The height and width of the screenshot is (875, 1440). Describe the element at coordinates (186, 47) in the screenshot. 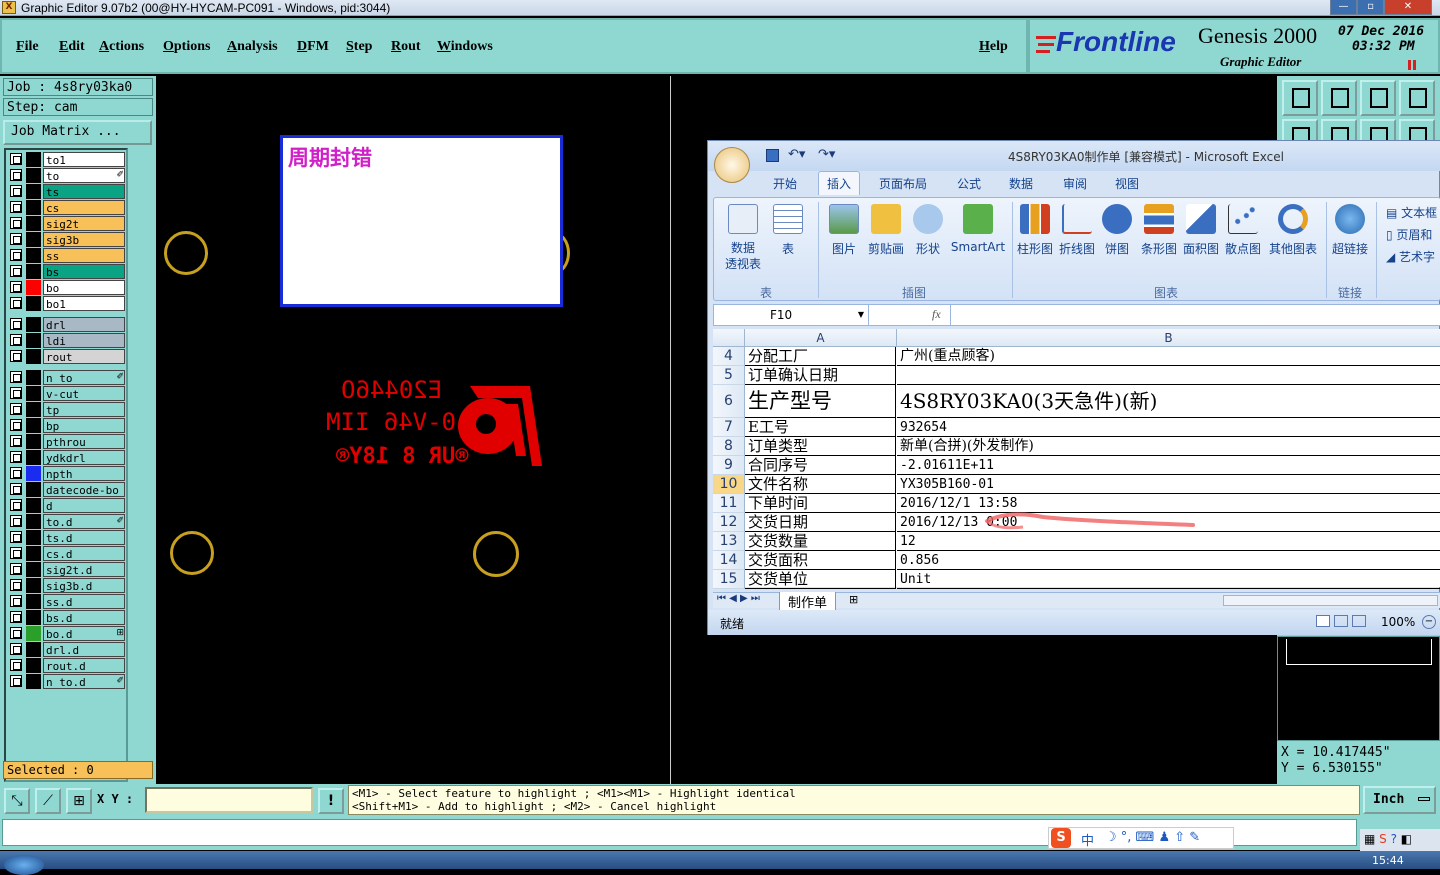

I see `menu-options: Options` at that location.